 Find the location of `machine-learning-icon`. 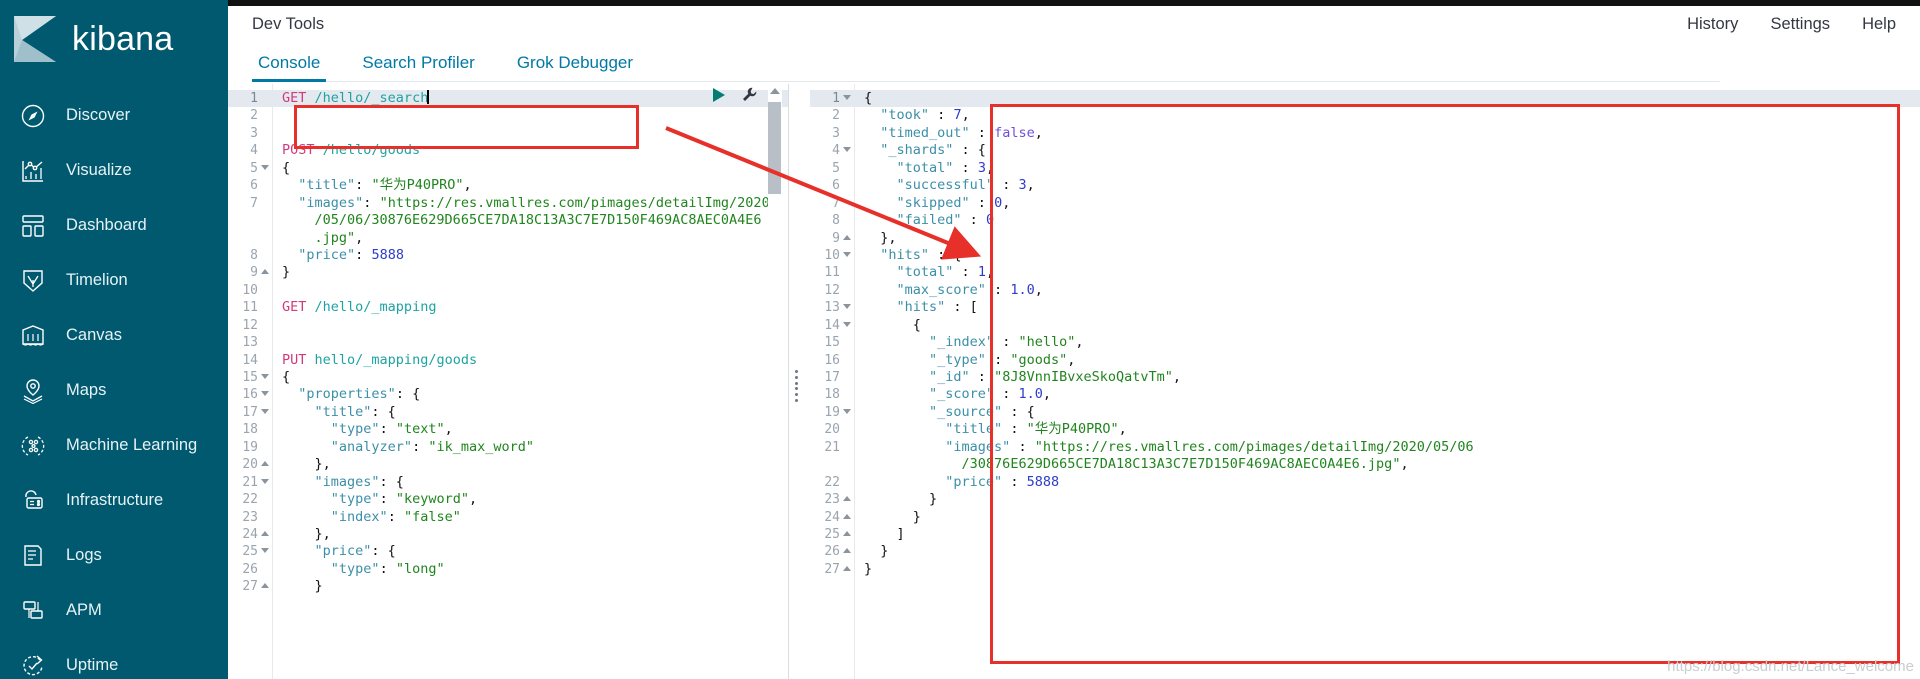

machine-learning-icon is located at coordinates (33, 446).